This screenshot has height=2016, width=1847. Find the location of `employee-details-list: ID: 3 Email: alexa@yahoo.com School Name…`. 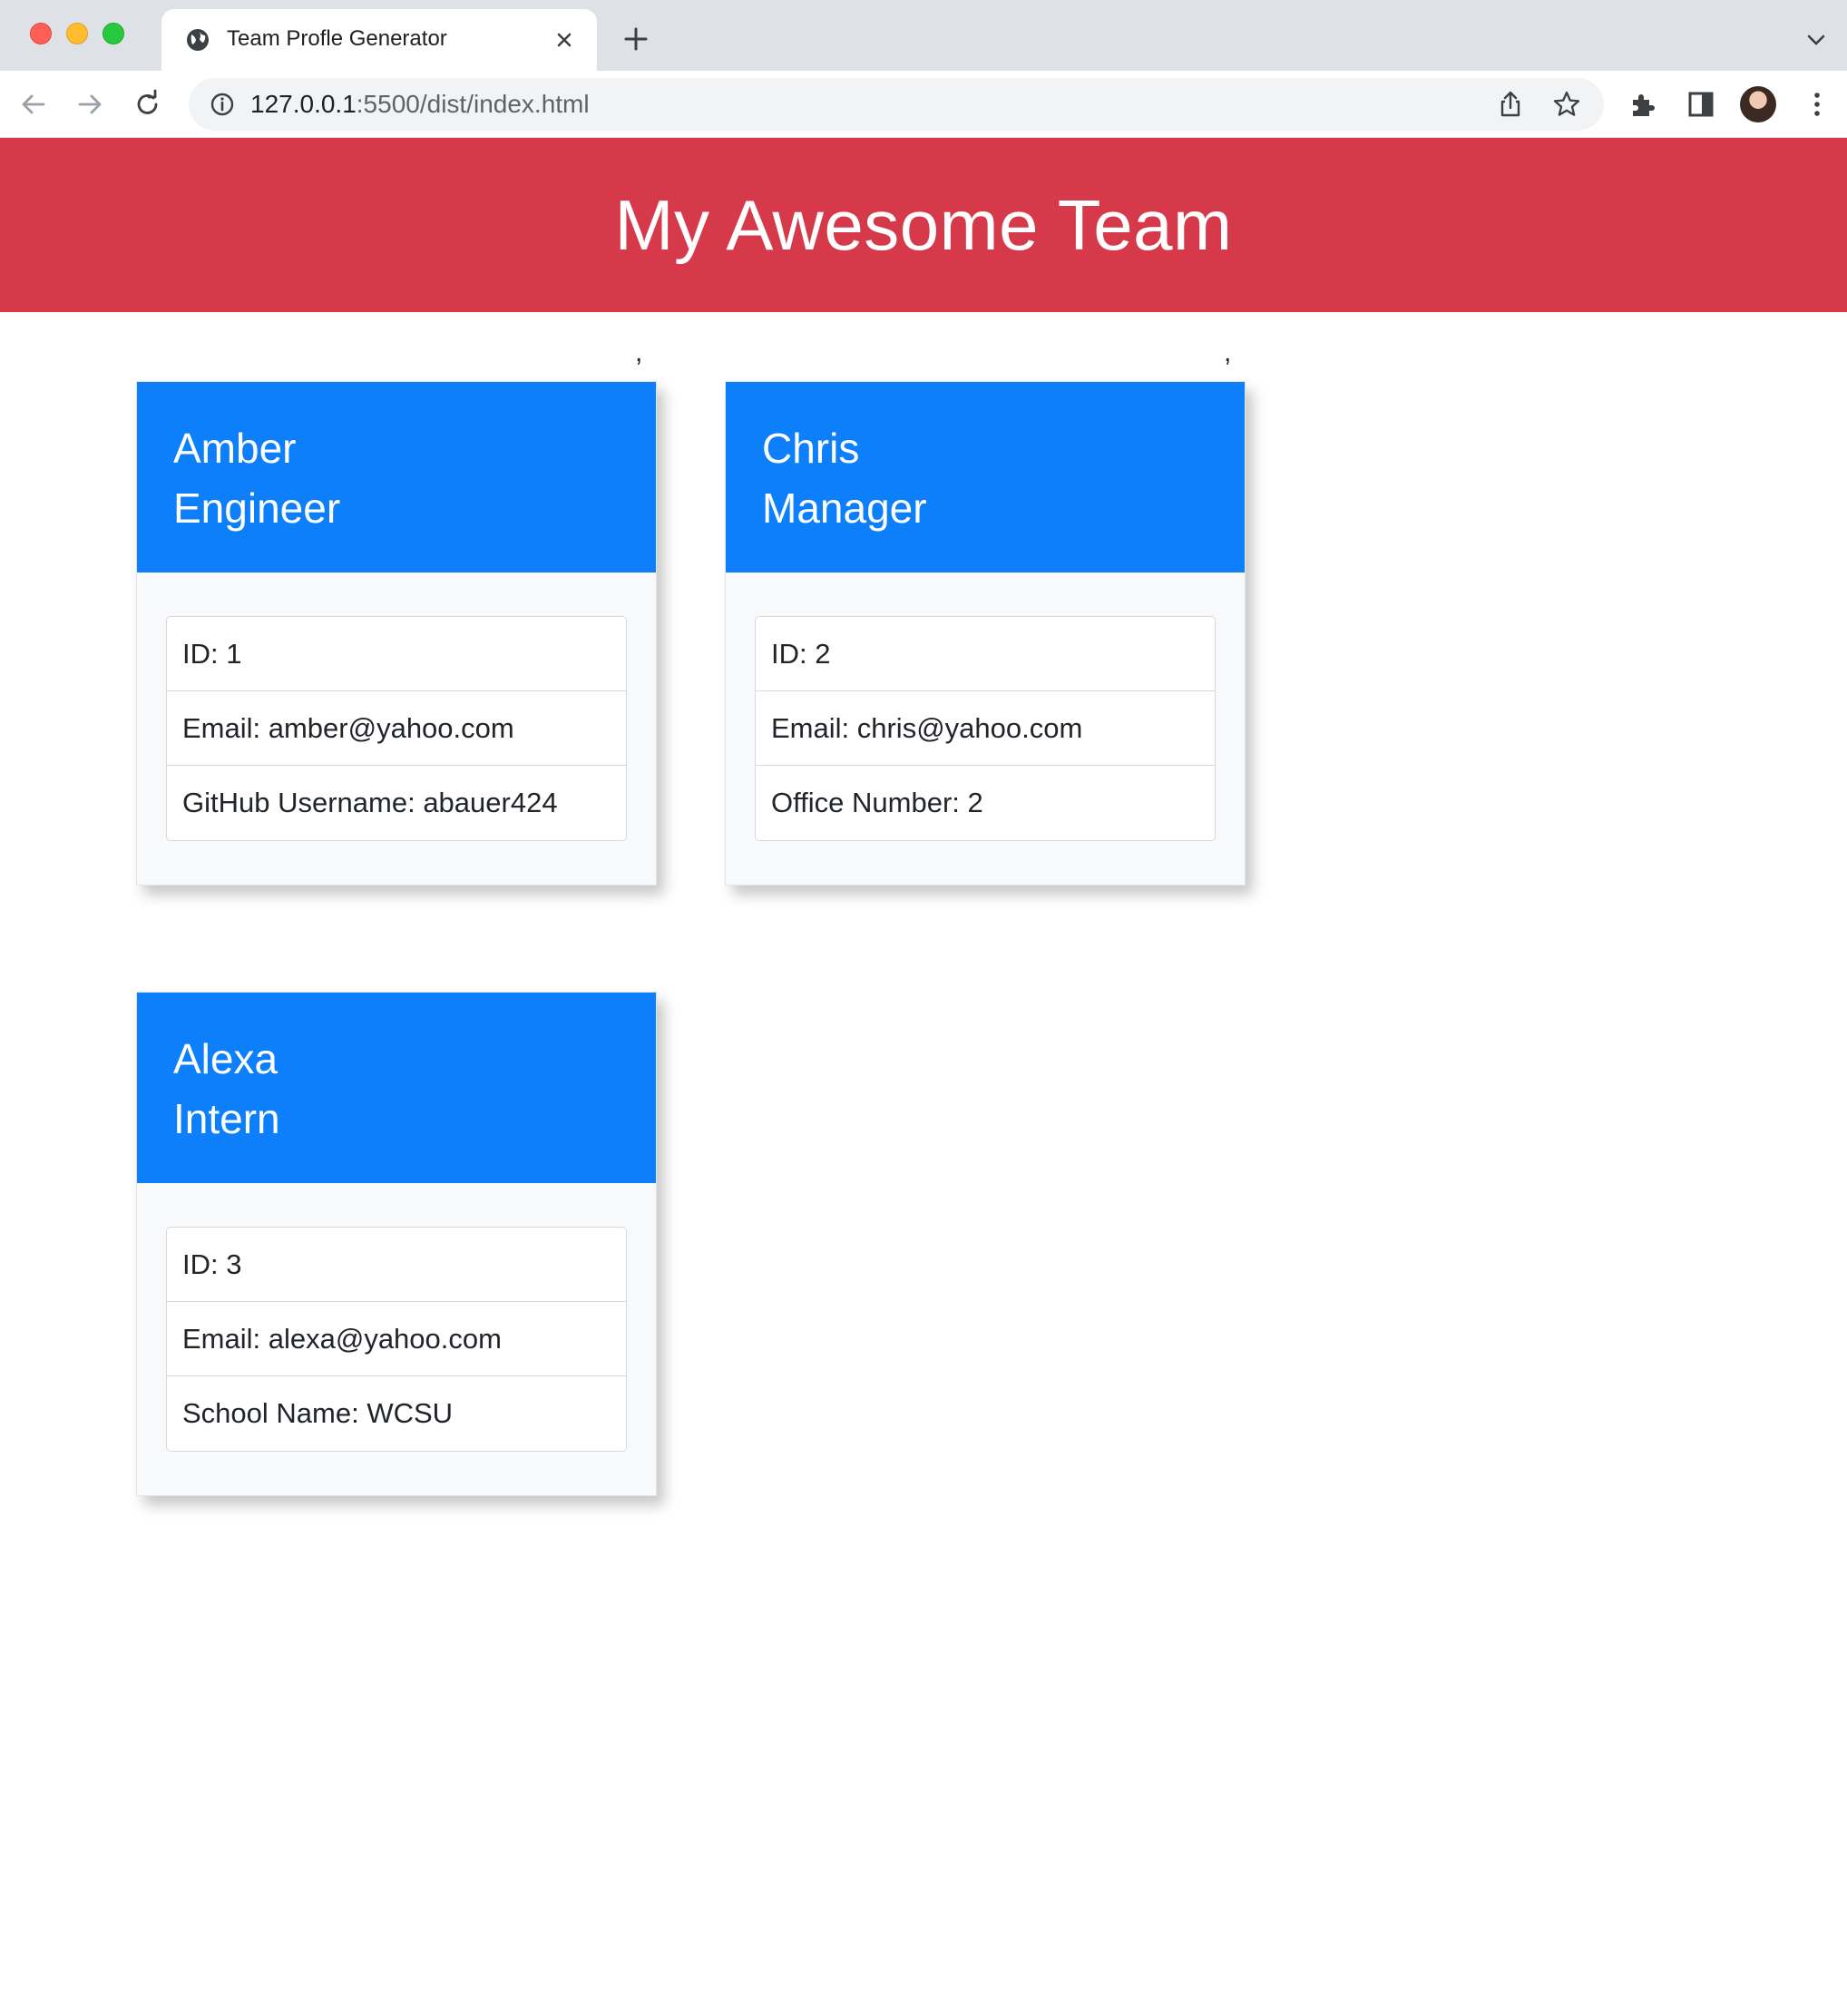

employee-details-list: ID: 3 Email: alexa@yahoo.com School Name… is located at coordinates (396, 1339).